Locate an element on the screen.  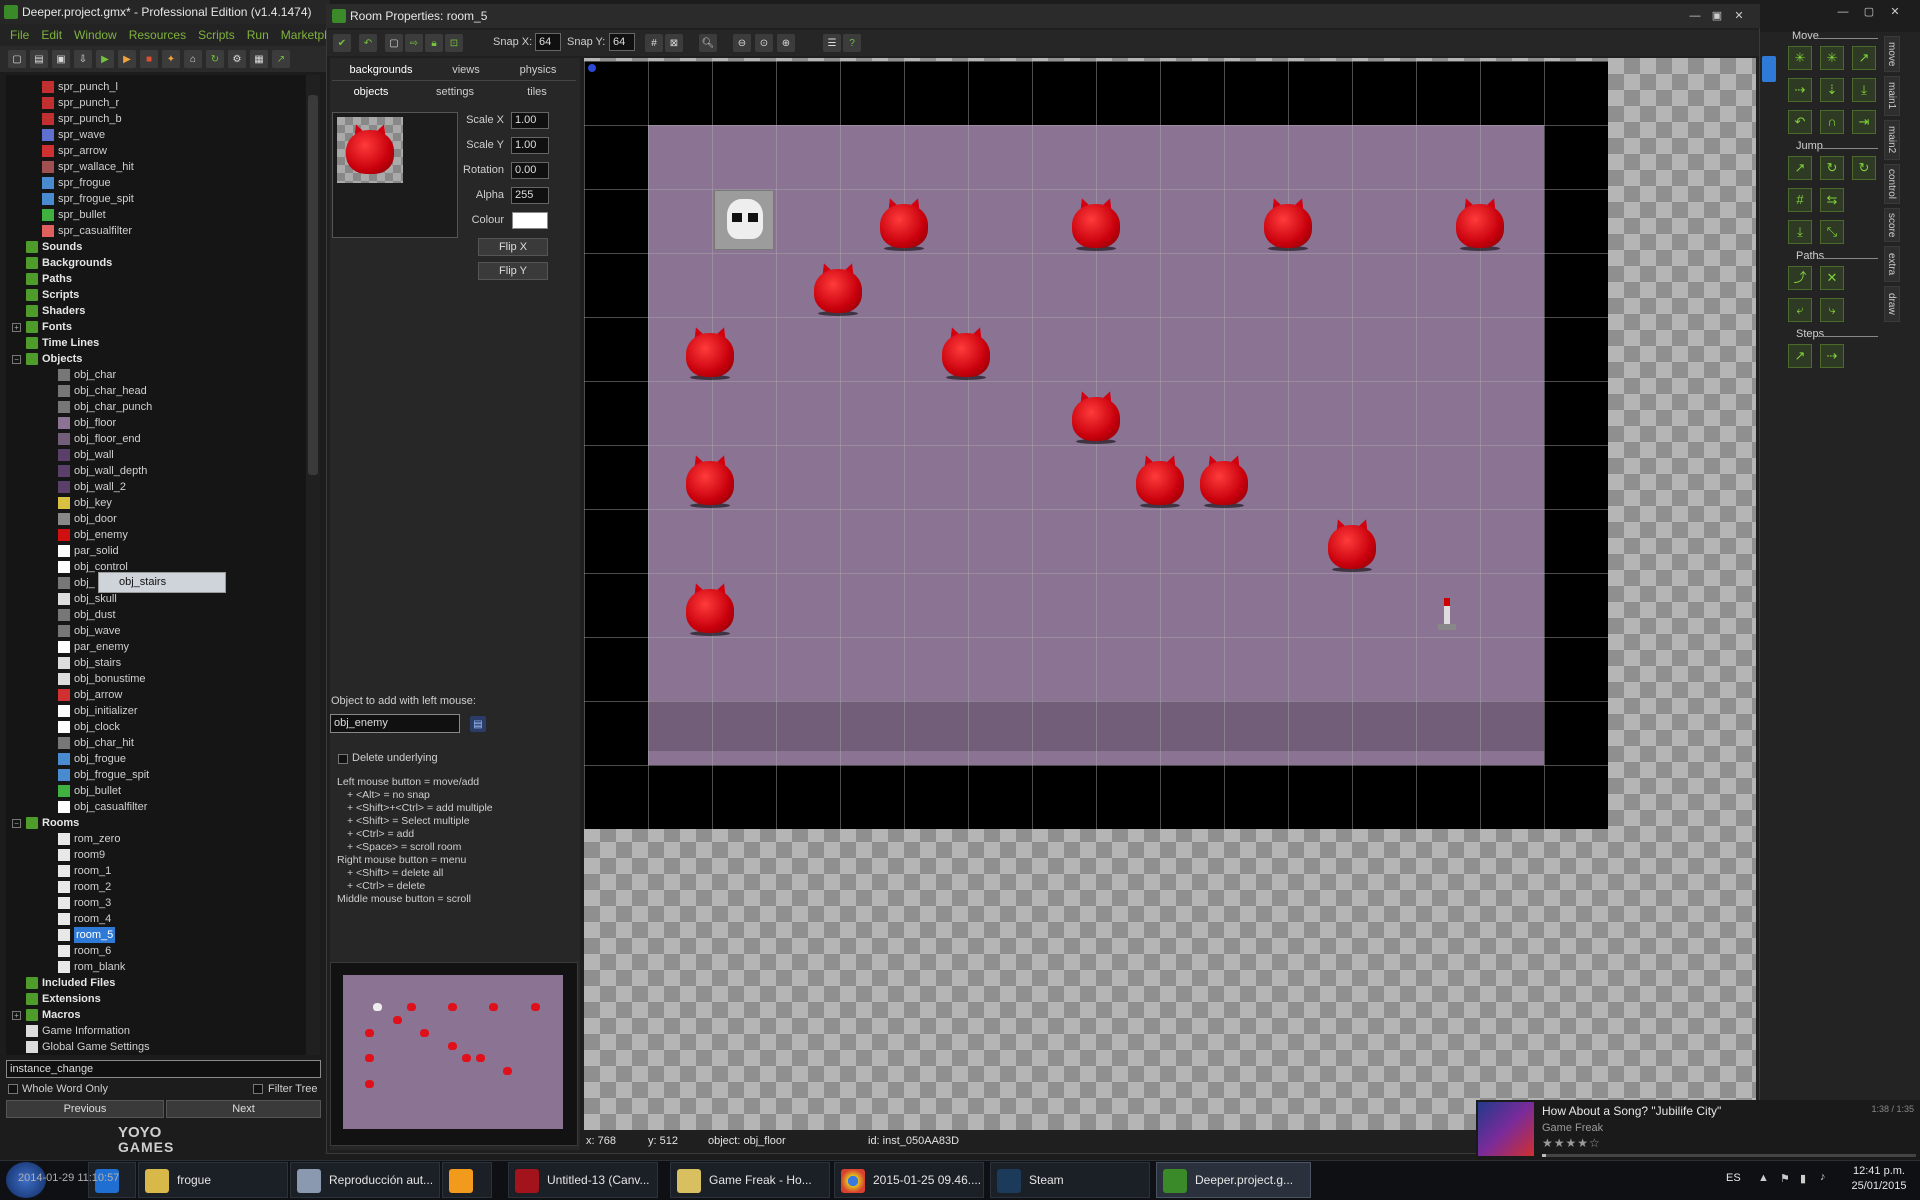
vtab-draw: draw is located at coordinates (1892, 304).